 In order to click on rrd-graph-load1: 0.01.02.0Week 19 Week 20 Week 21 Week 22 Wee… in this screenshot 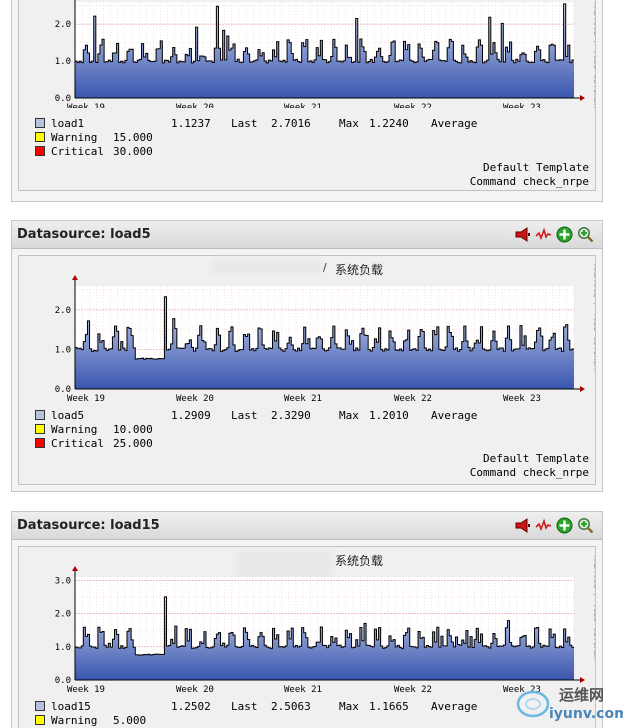, I will do `click(307, 54)`.